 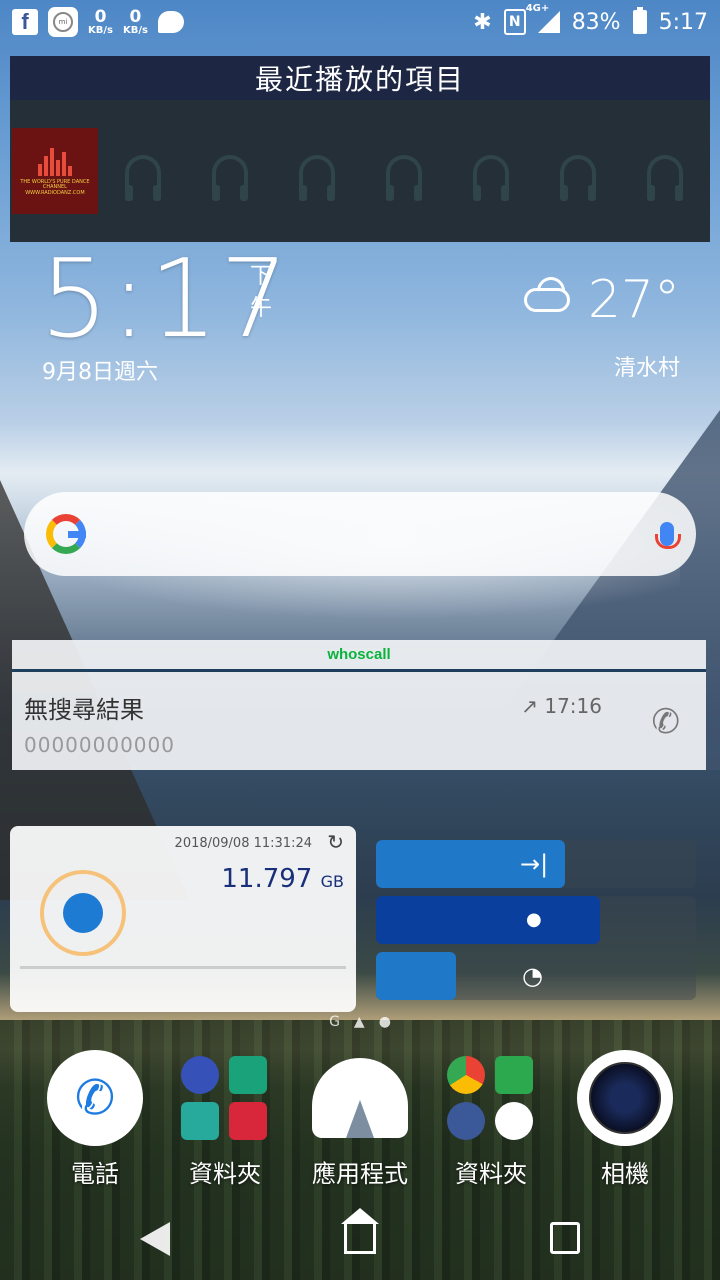 I want to click on arrow-to-line-icon: →|, so click(x=534, y=864).